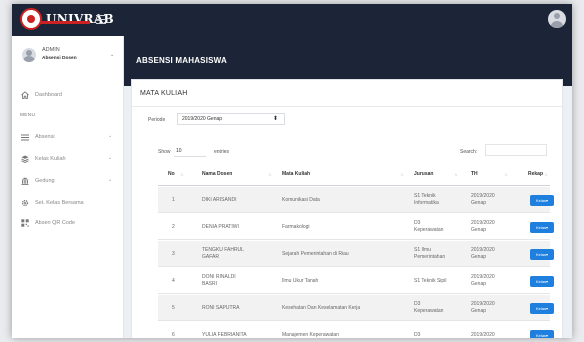  Describe the element at coordinates (516, 150) in the screenshot. I see `search-input` at that location.